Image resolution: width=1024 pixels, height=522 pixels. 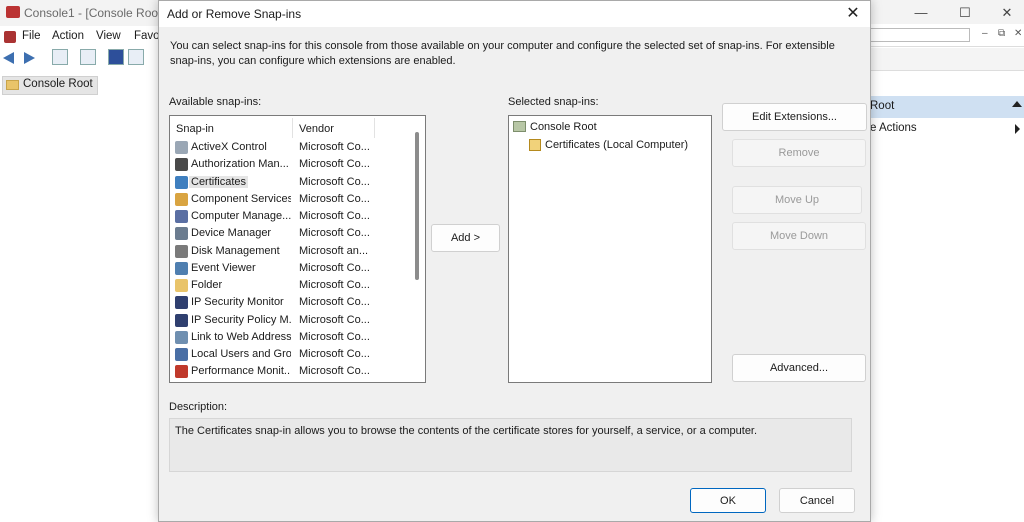 I want to click on list-scrollbar-thumb, so click(x=417, y=206).